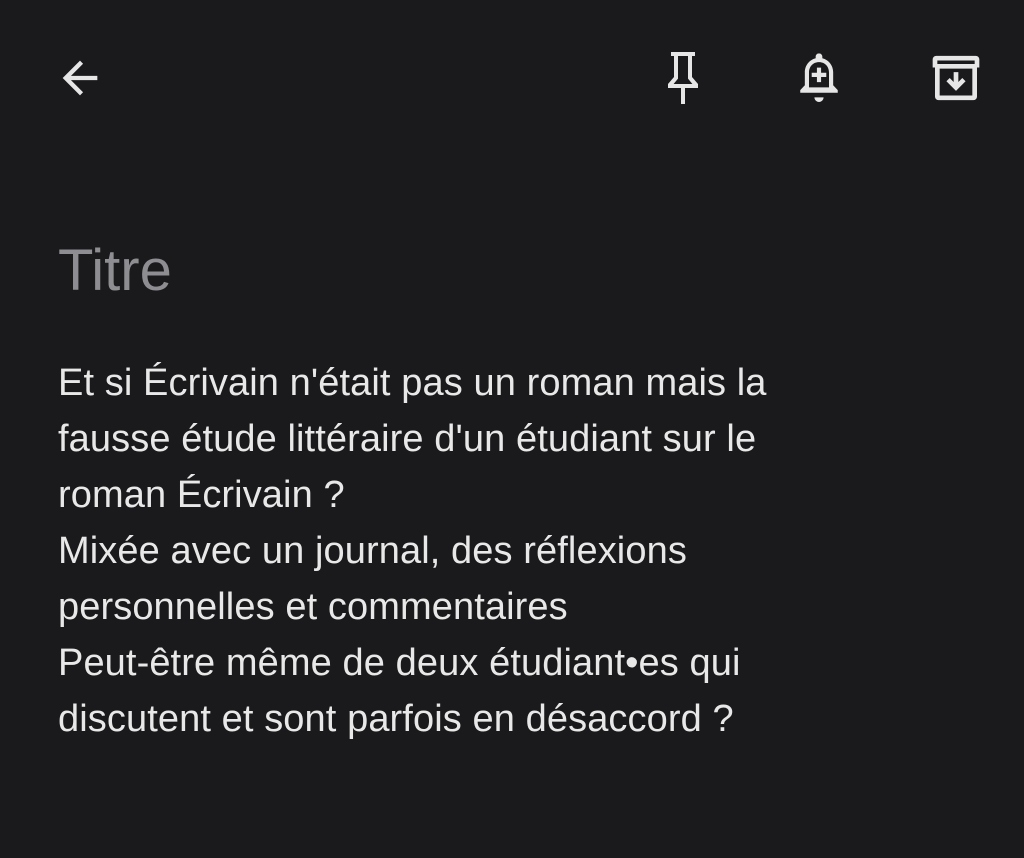  I want to click on note-body-line: roman Écrivain ?, so click(201, 495).